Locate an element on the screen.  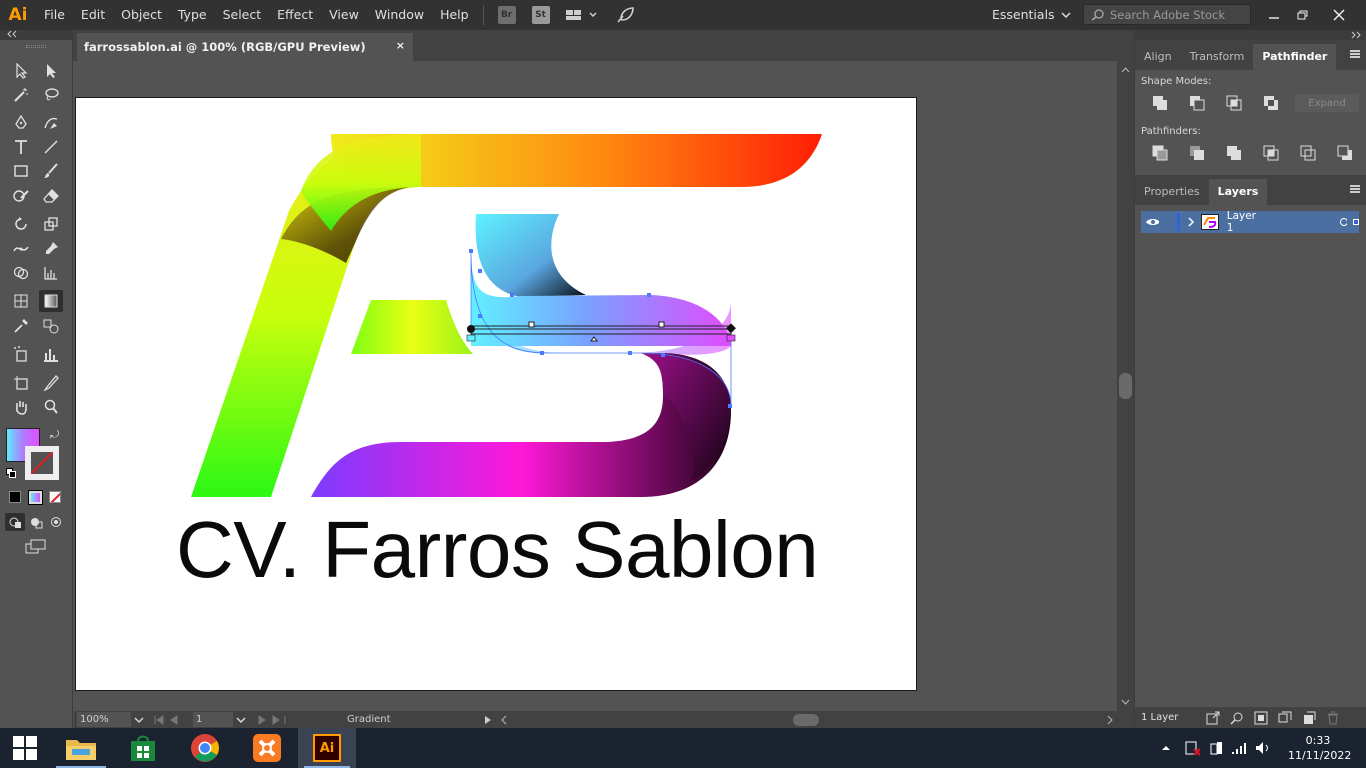
next-last-artboard-icon is located at coordinates (271, 719).